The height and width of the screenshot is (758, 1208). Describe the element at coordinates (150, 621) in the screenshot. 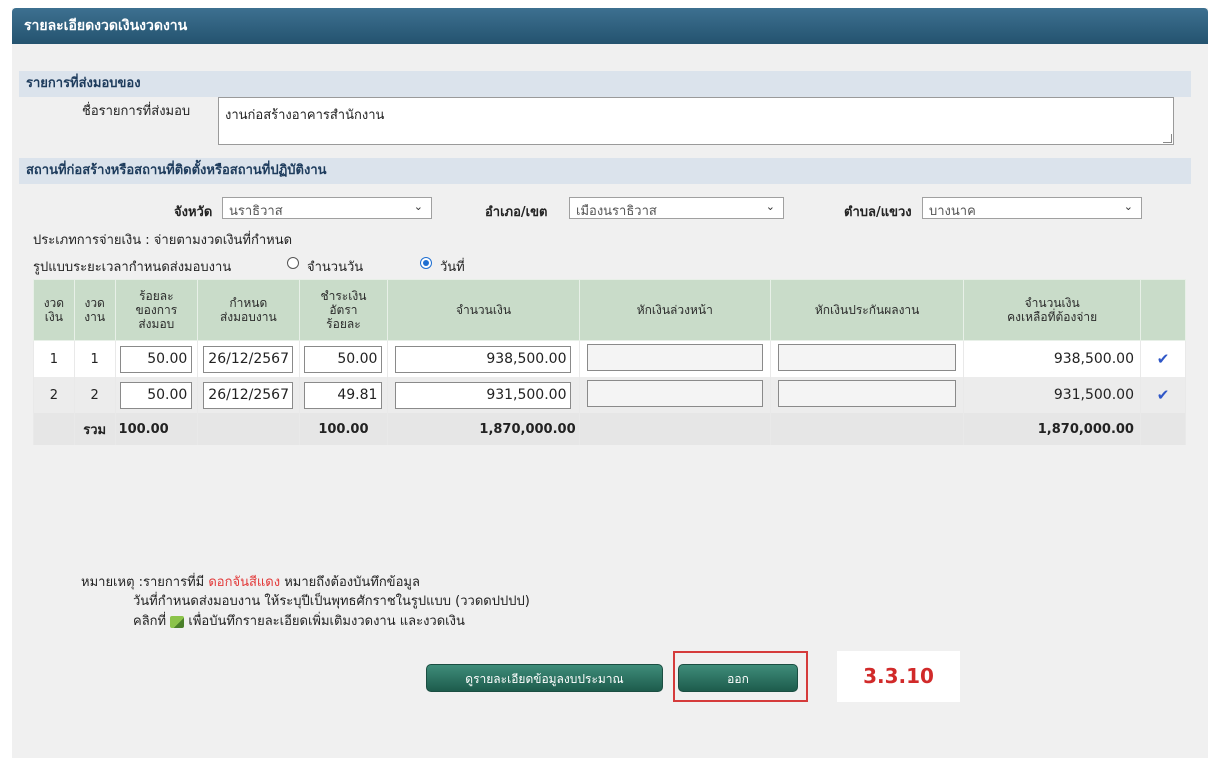

I see `note-line3-prefix: คลิกที่` at that location.